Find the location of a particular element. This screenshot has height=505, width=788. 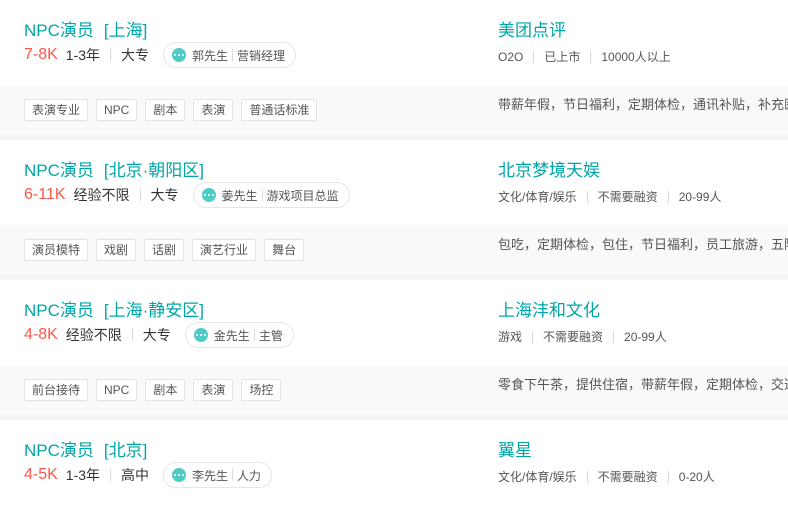

company-funding: 已上市 is located at coordinates (562, 57).